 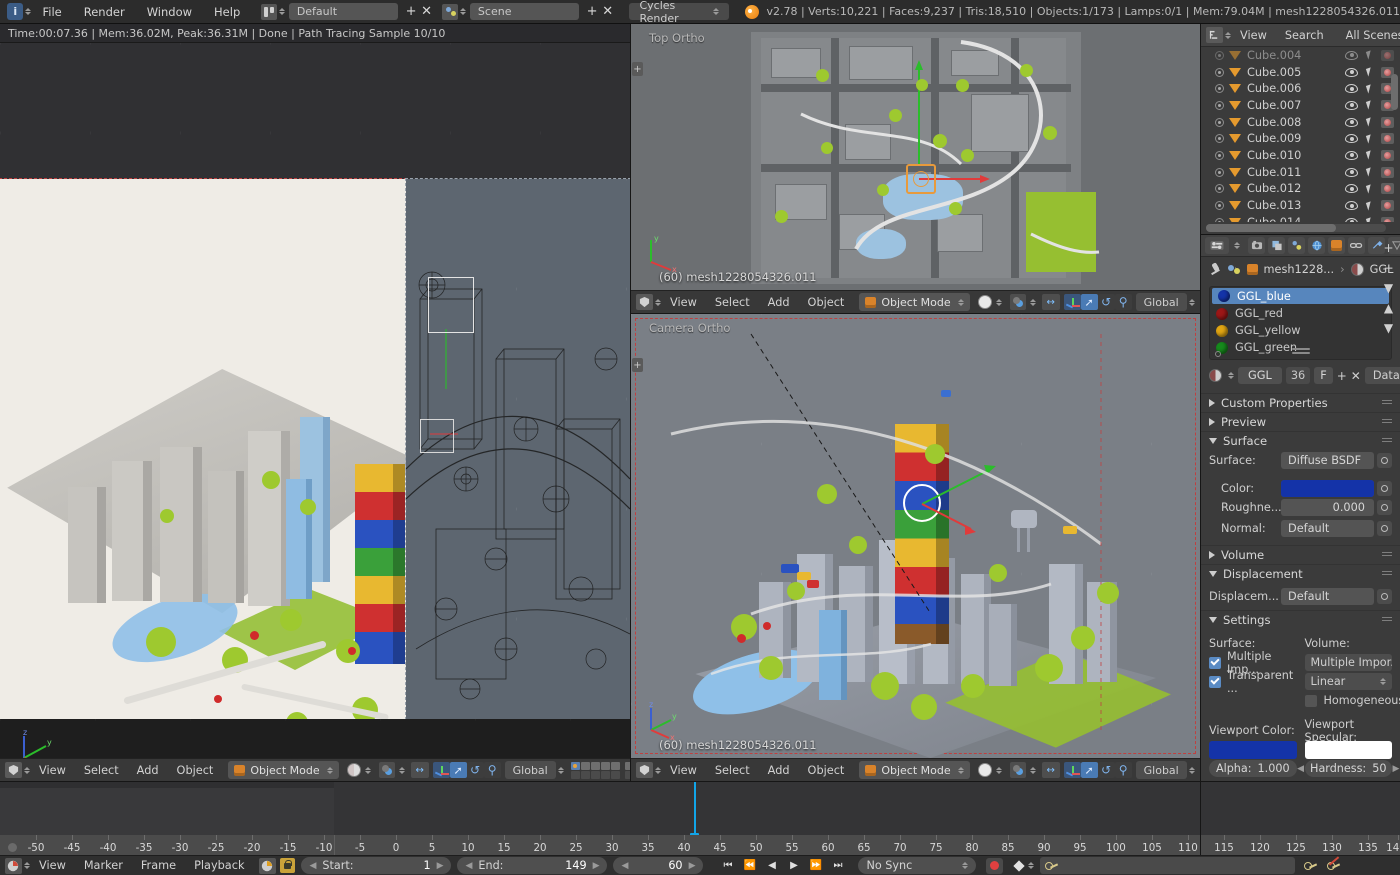 What do you see at coordinates (683, 302) in the screenshot?
I see `viewport-top-menu-view: View` at bounding box center [683, 302].